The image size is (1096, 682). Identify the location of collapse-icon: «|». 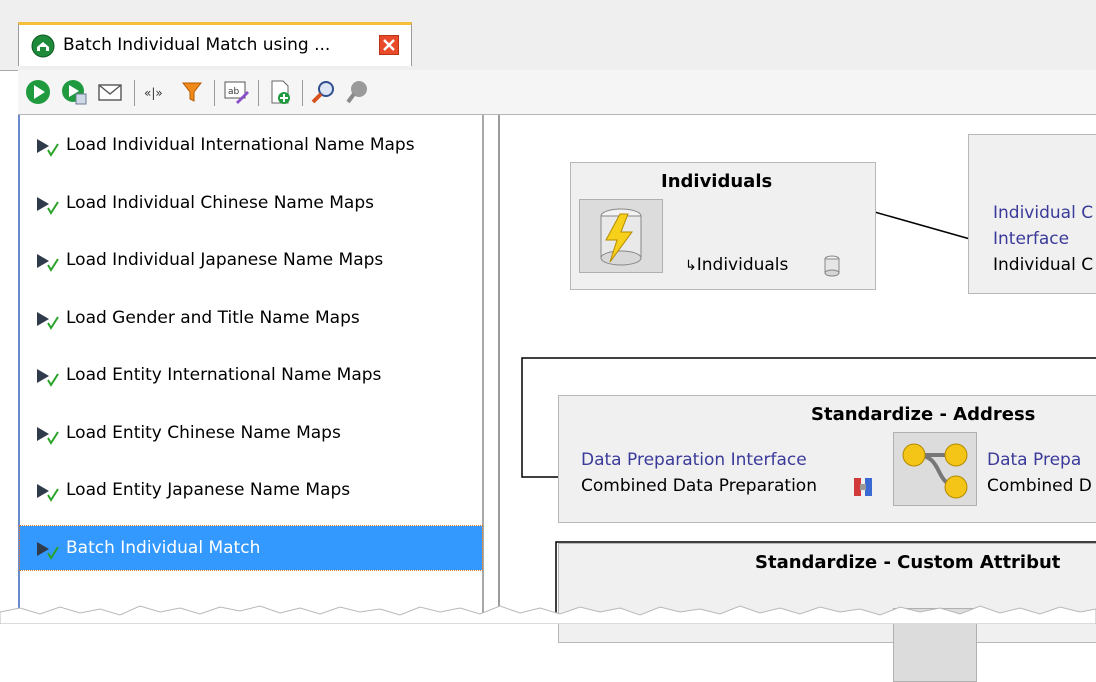
(156, 92).